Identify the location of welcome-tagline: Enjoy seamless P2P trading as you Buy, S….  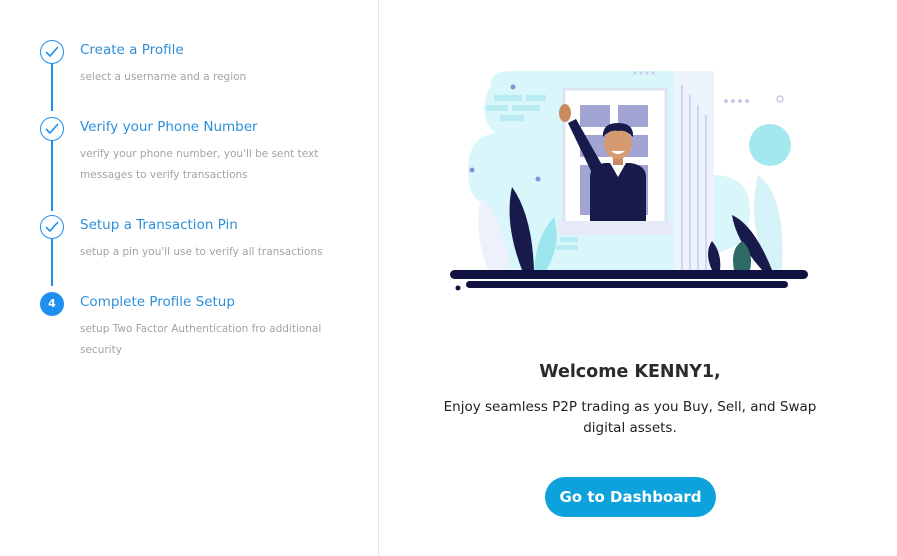
(630, 417).